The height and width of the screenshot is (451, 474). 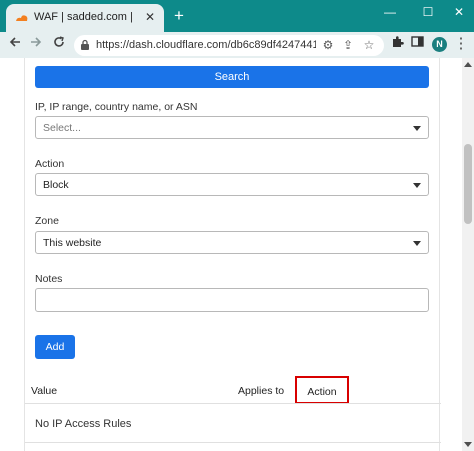 I want to click on search-button: Search, so click(x=232, y=77).